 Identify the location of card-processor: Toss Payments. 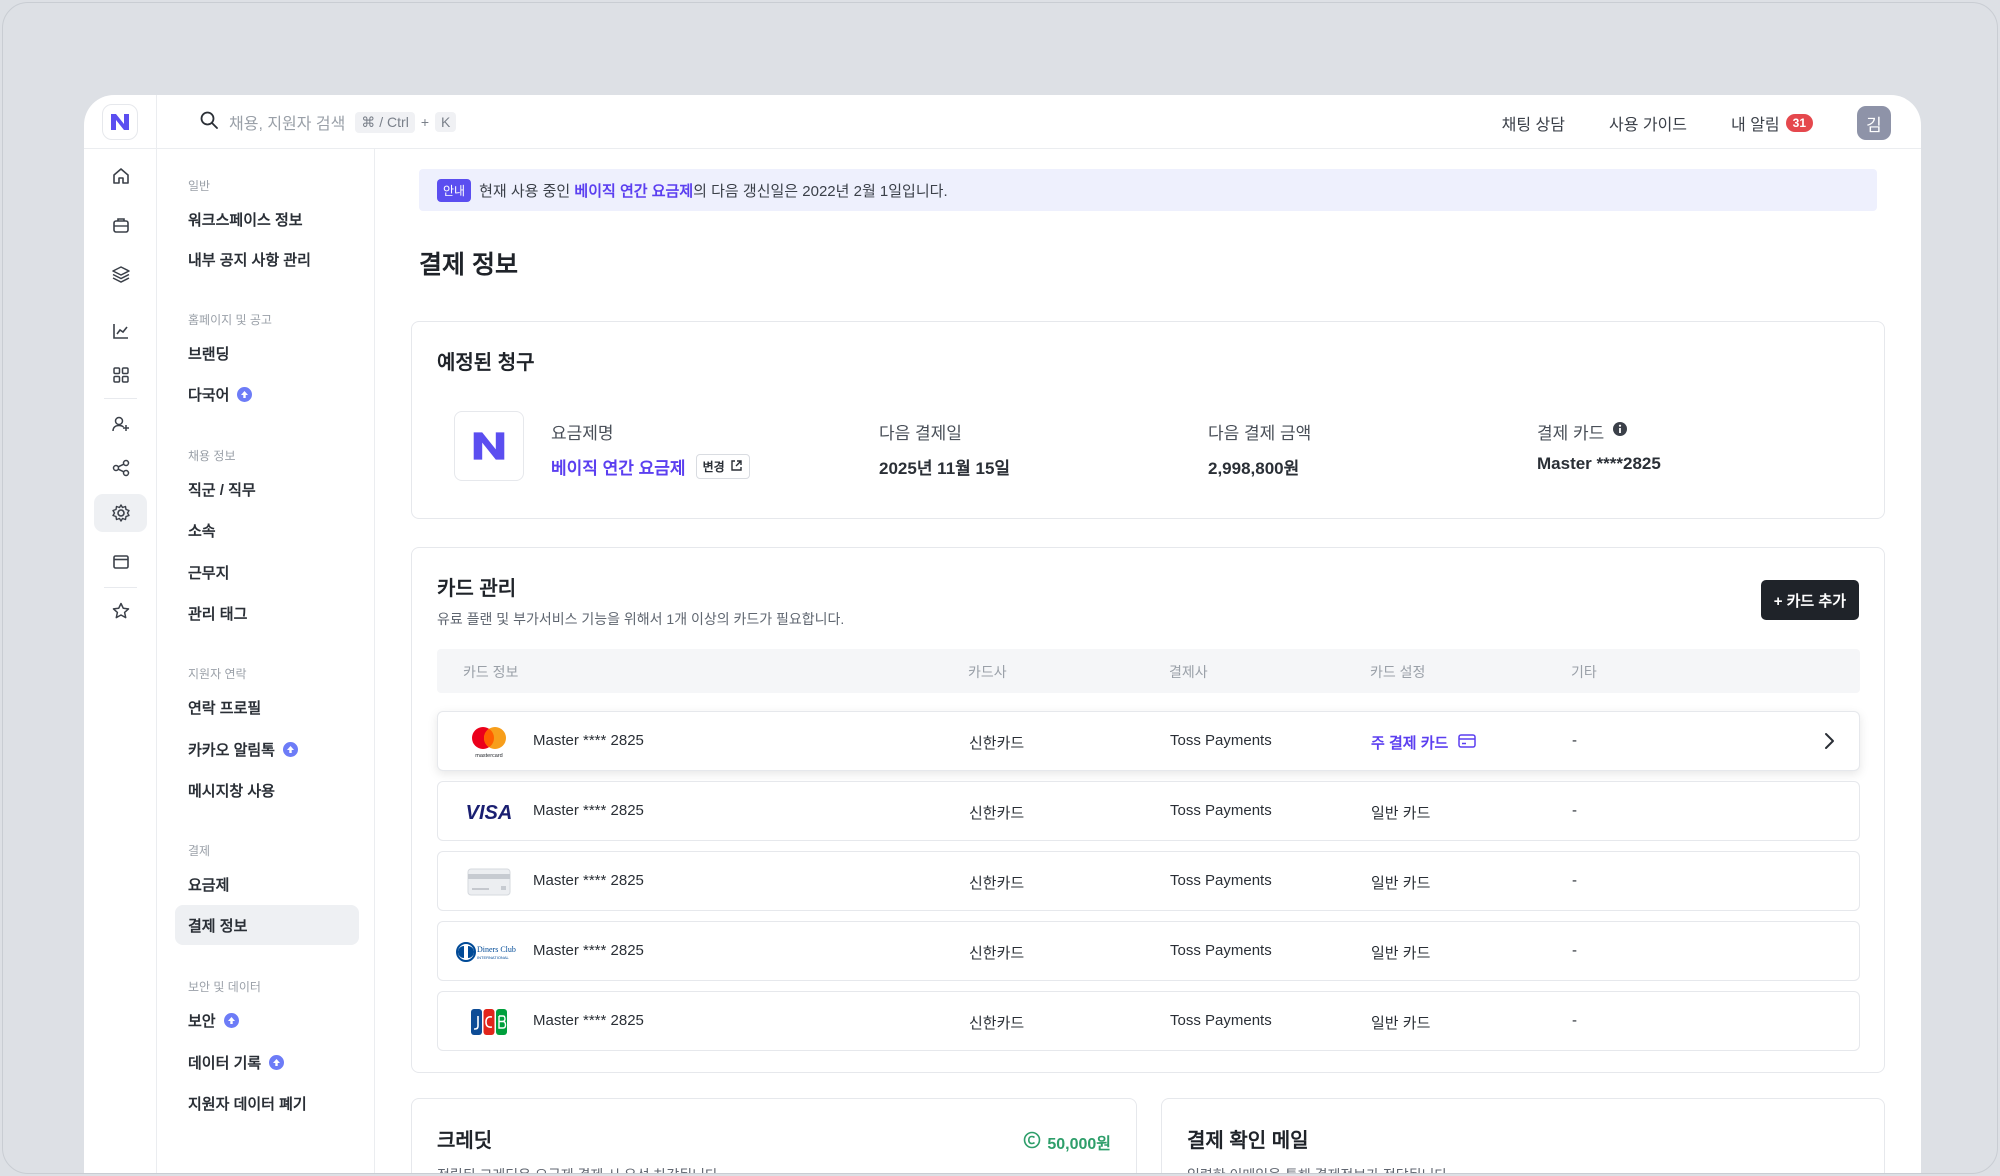
(1221, 880).